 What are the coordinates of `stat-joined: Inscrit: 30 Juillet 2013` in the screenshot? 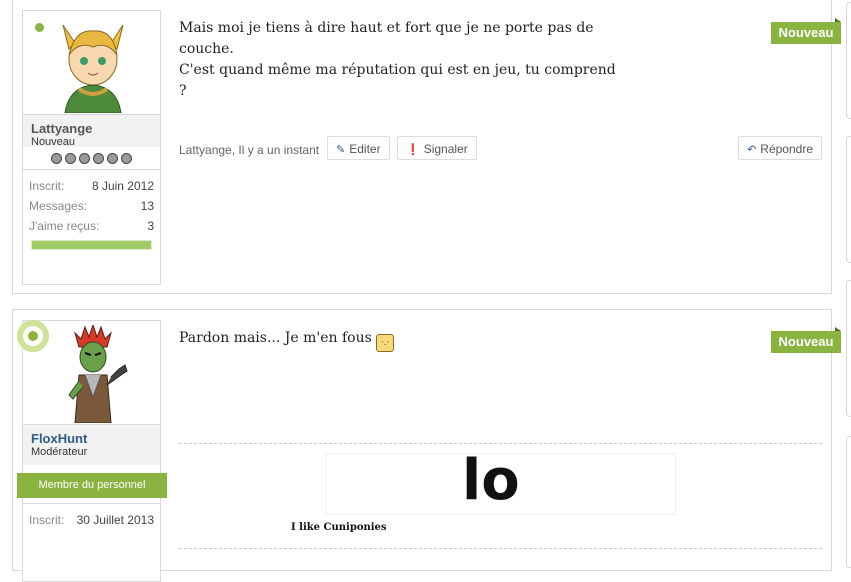 It's located at (91, 520).